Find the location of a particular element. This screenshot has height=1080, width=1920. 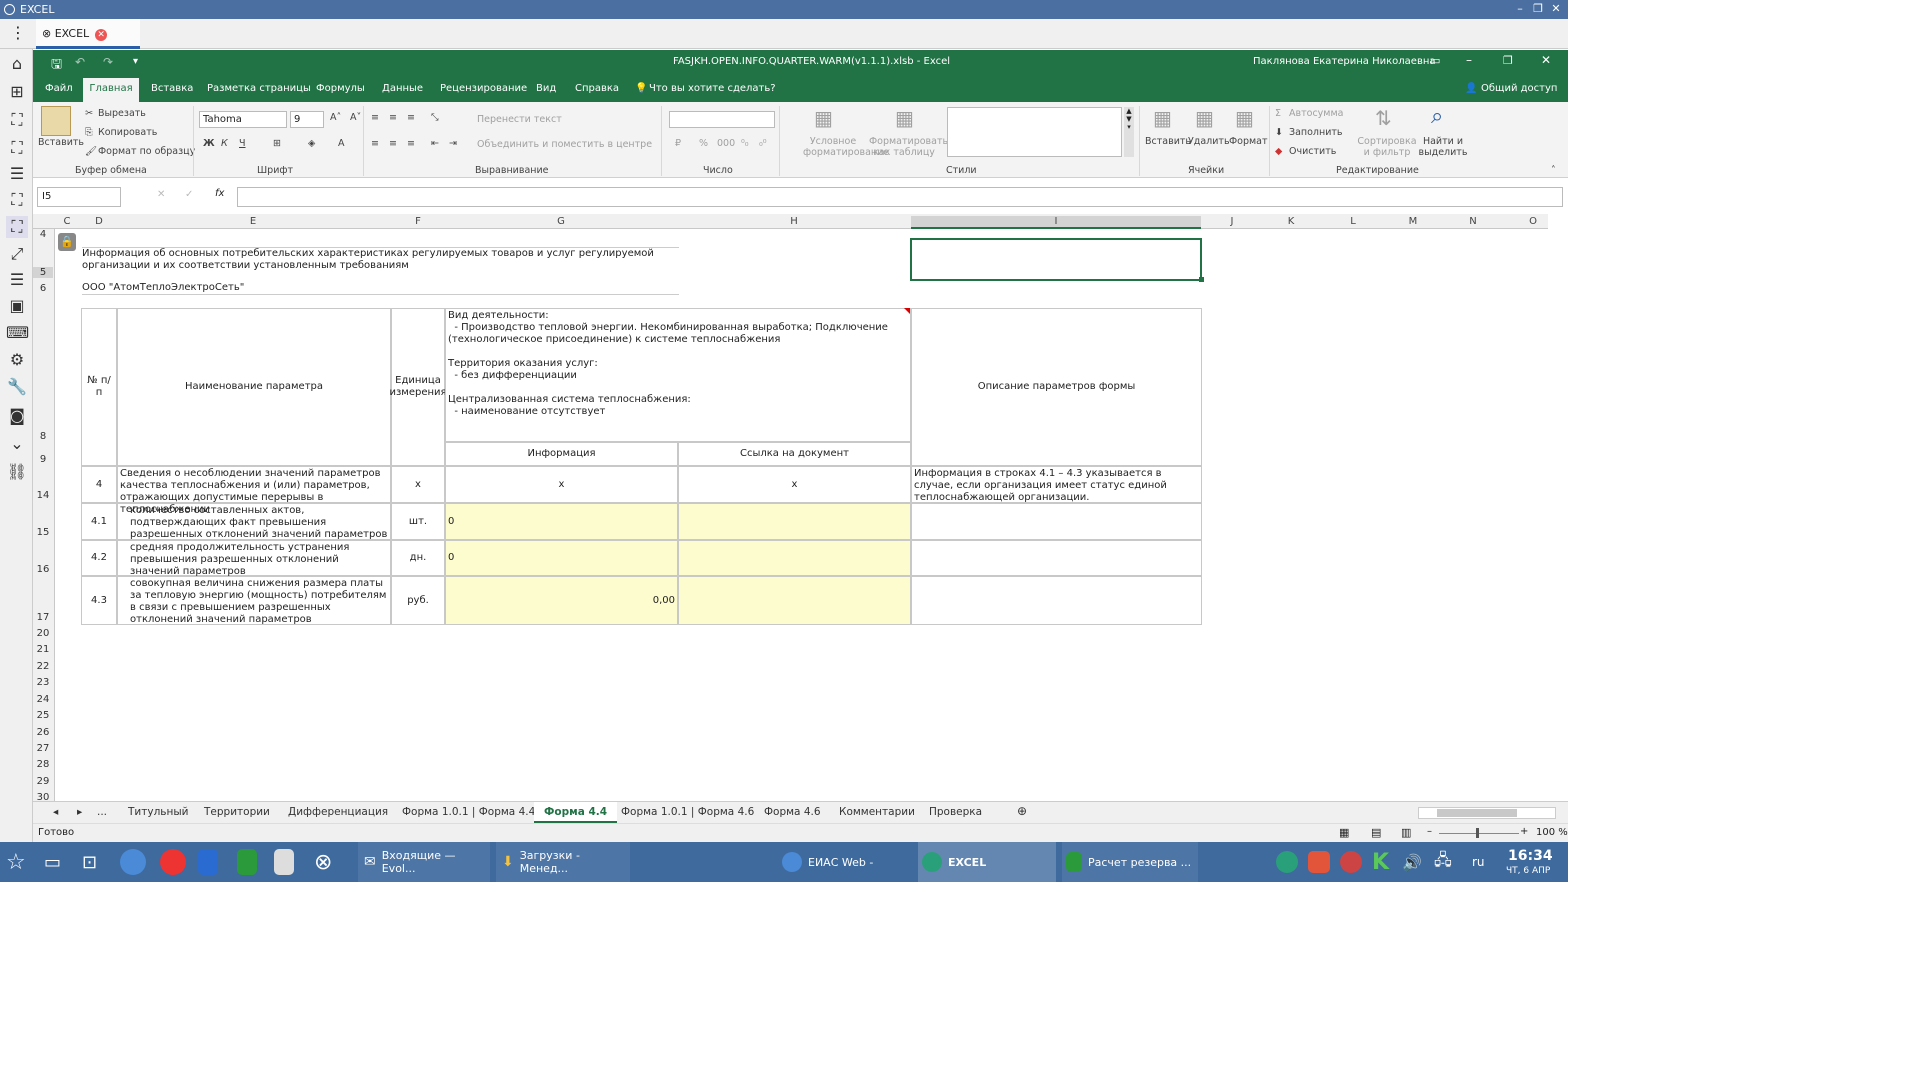

align-middle-icon: ≡ is located at coordinates (393, 117).